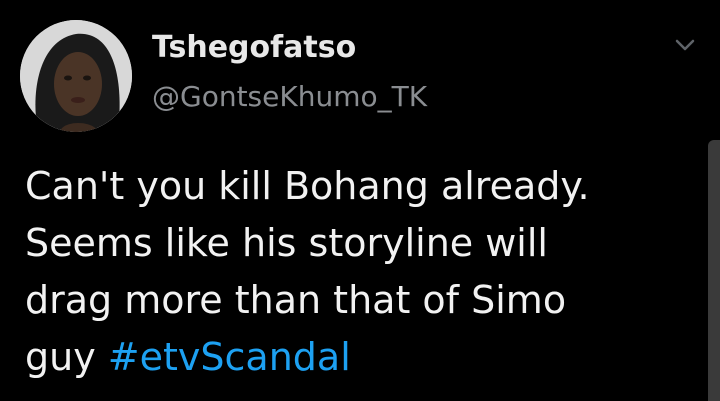  Describe the element at coordinates (60, 357) in the screenshot. I see `tweet-text-fragment: guy` at that location.